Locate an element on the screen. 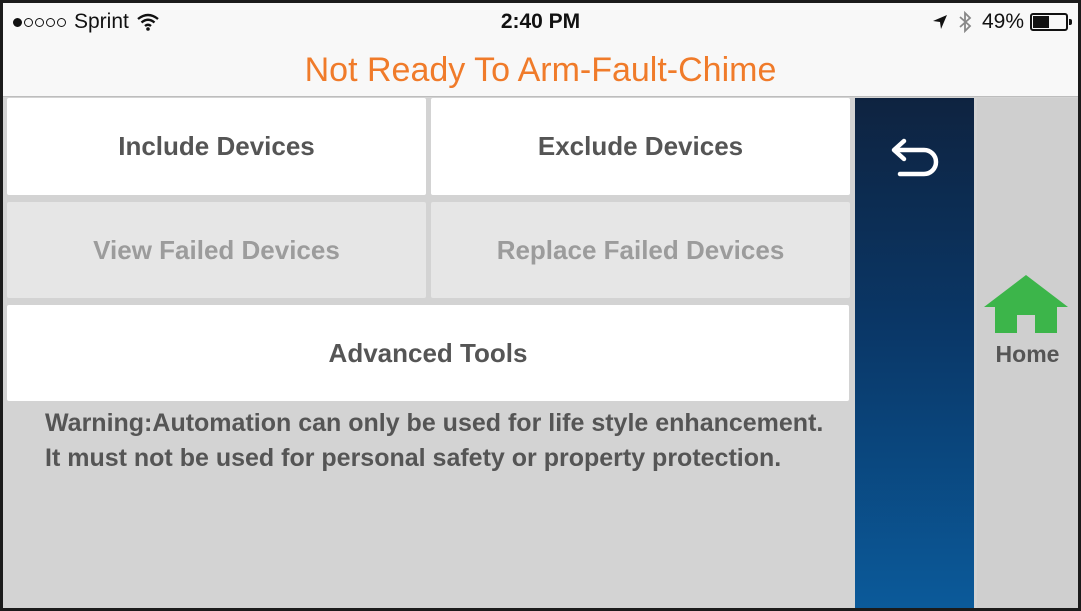  home-button: Home is located at coordinates (1027, 323).